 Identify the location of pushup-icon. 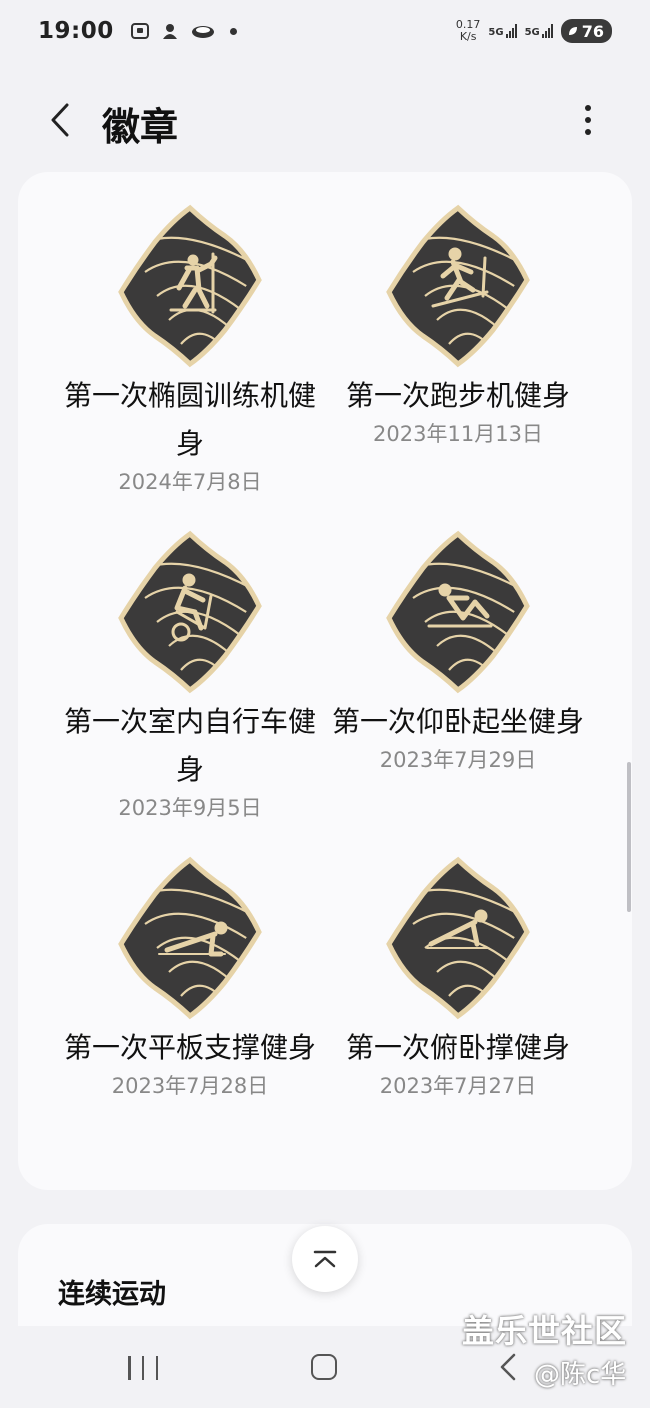
(458, 938).